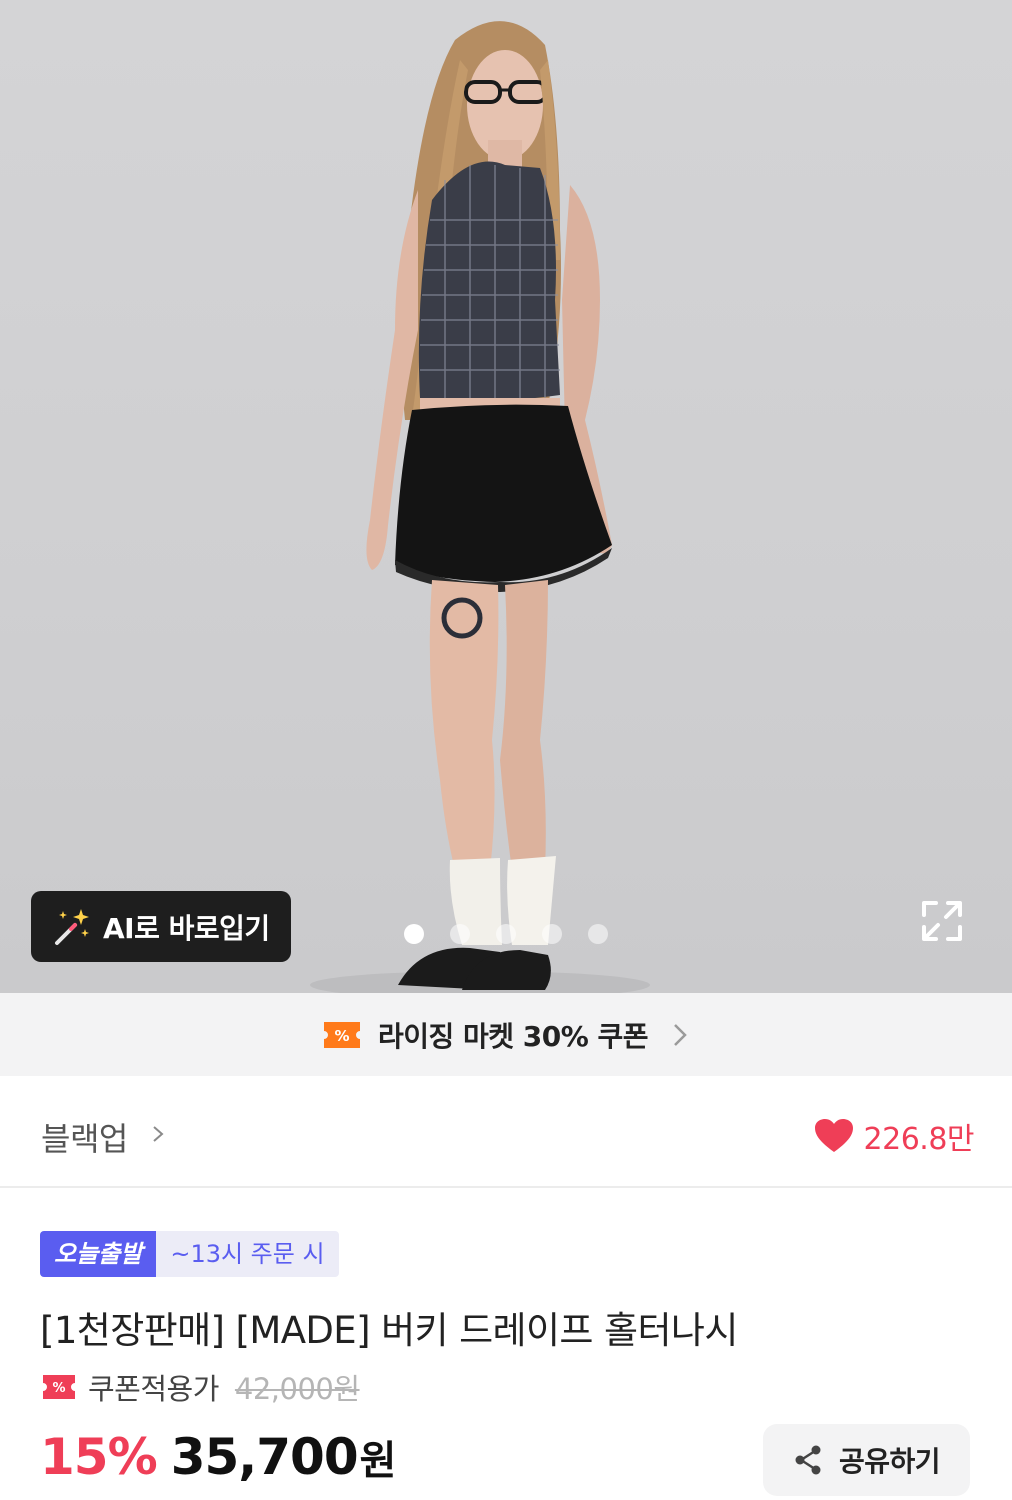 The height and width of the screenshot is (1500, 1012). I want to click on ai-try-on-button: AI로 바로입기, so click(161, 926).